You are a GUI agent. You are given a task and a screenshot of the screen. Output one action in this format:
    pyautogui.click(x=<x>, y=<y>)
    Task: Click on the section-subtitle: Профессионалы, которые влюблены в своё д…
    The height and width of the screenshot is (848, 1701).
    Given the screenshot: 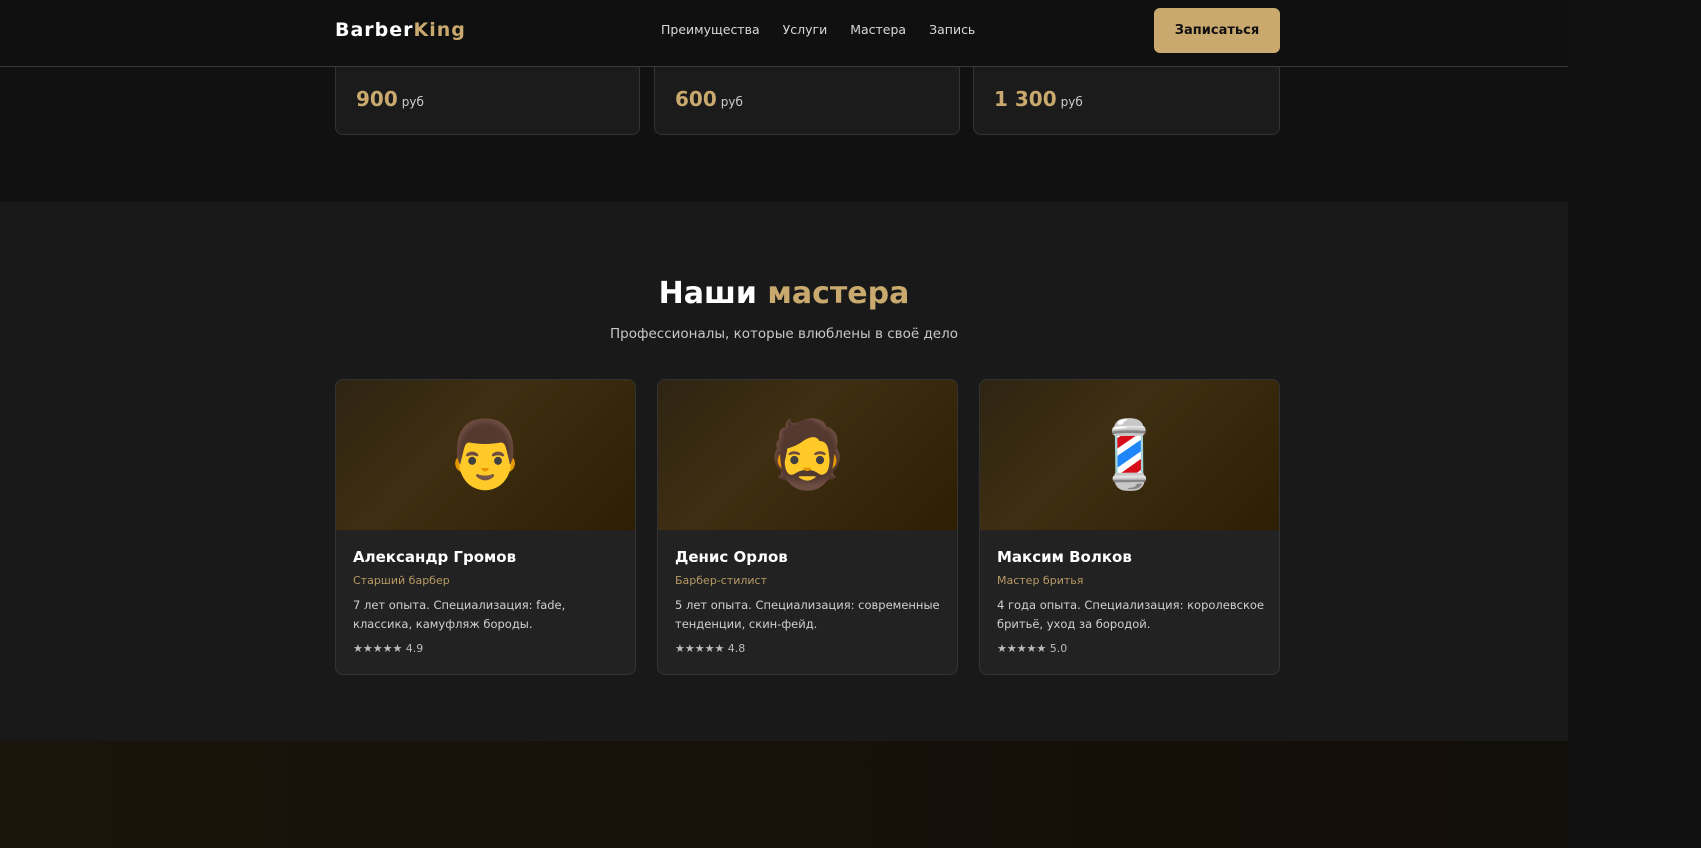 What is the action you would take?
    pyautogui.click(x=784, y=334)
    